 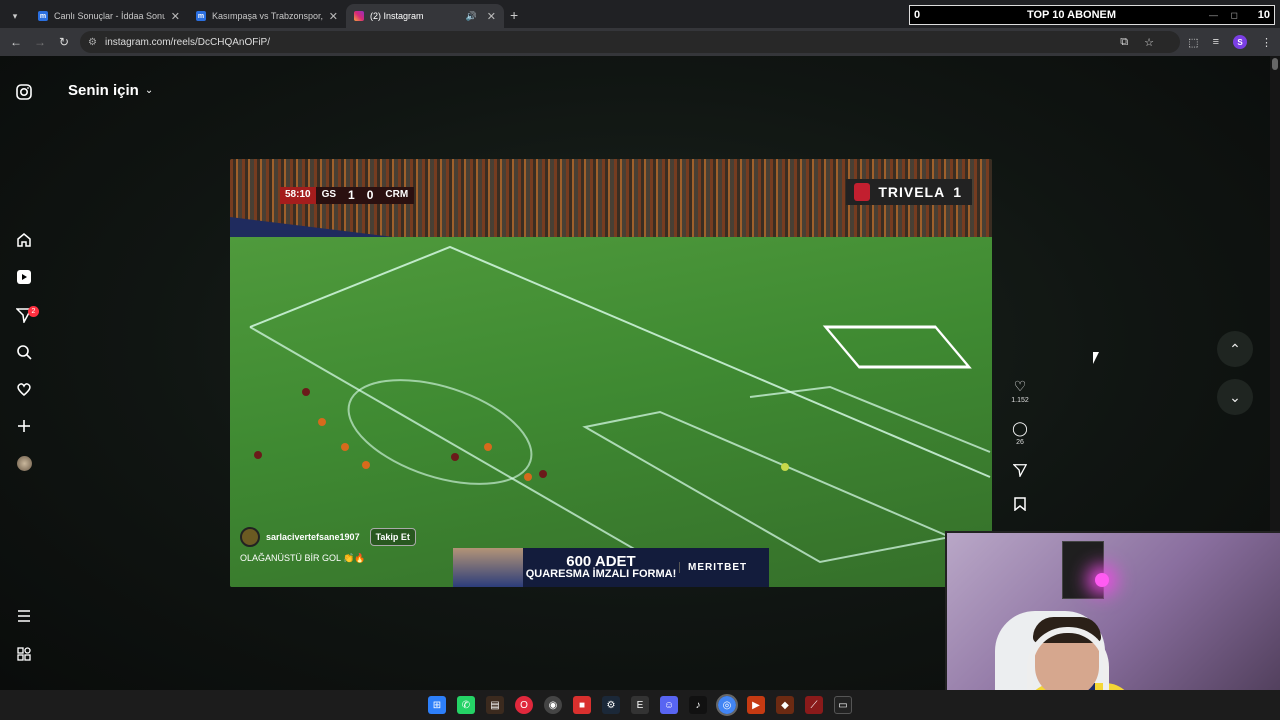 What do you see at coordinates (425, 16) in the screenshot?
I see `tab-instagram: (2) Instagram 🔊 ✕` at bounding box center [425, 16].